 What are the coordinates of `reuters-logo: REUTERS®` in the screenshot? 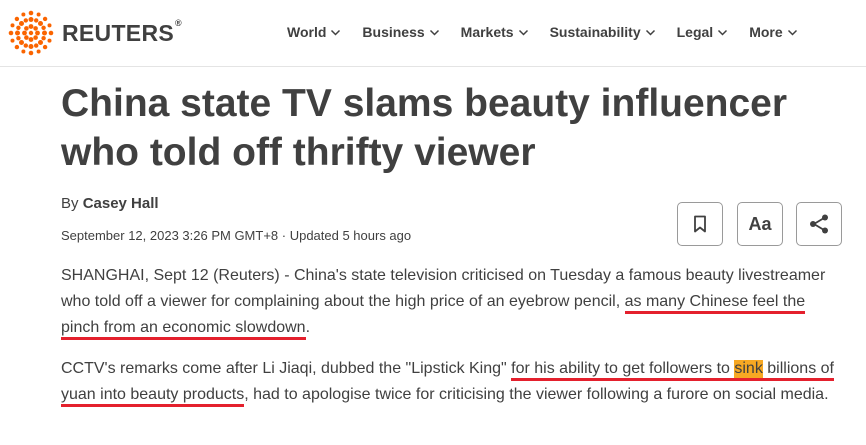 It's located at (95, 33).